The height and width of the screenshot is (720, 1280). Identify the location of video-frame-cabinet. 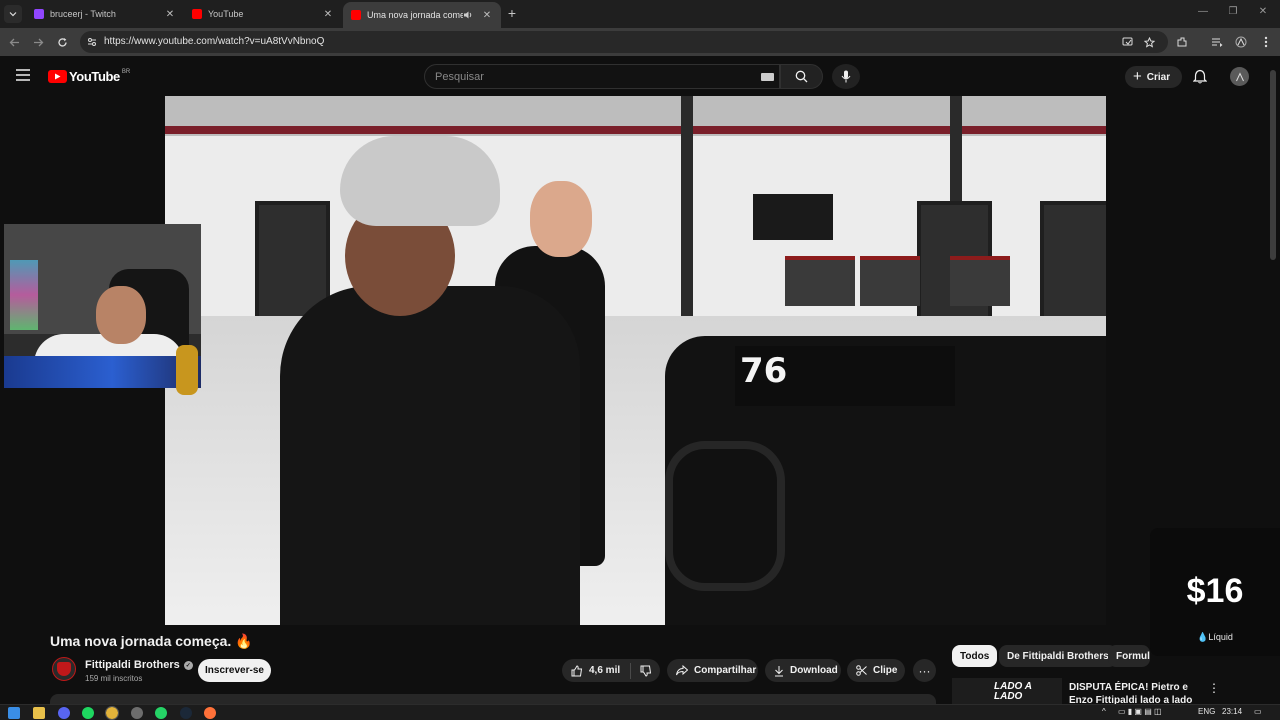
(820, 281).